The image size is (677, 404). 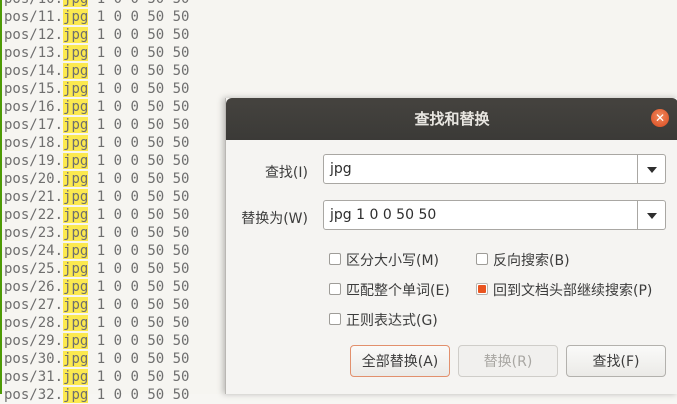 I want to click on editor-line: pos/10.jpg 1 0 0 50 50, so click(x=96, y=4).